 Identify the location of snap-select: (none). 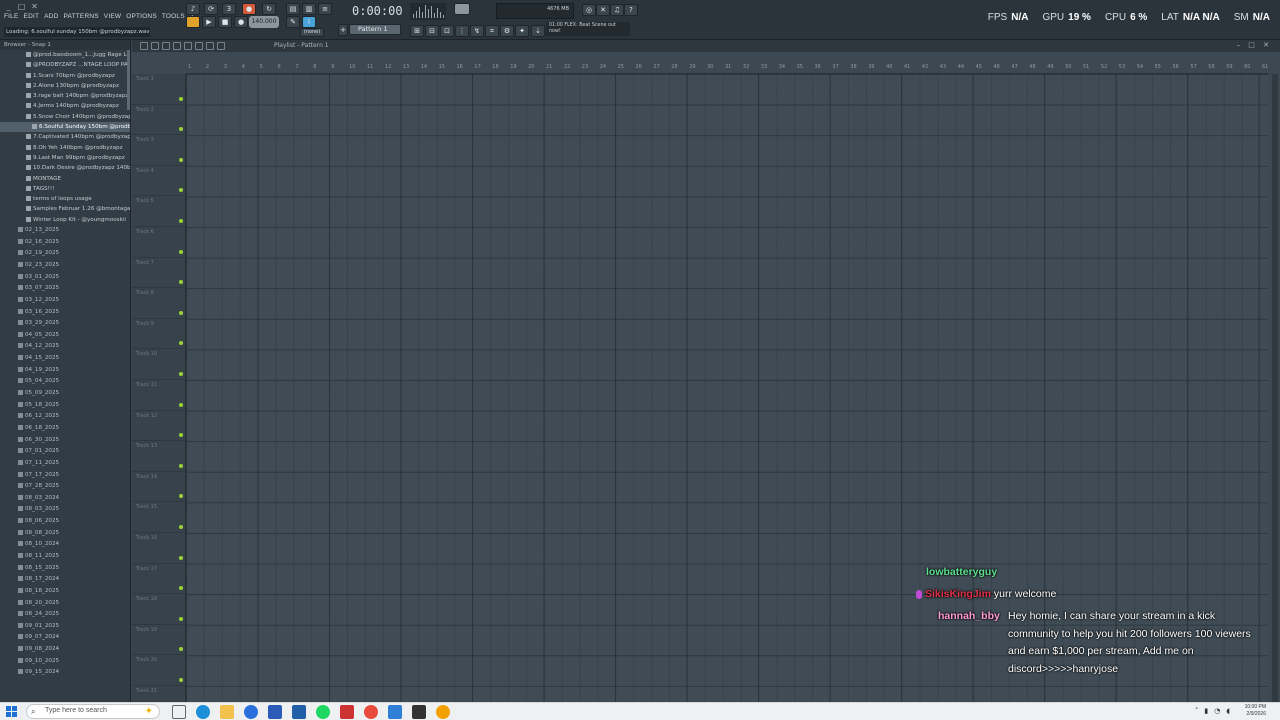
(312, 32).